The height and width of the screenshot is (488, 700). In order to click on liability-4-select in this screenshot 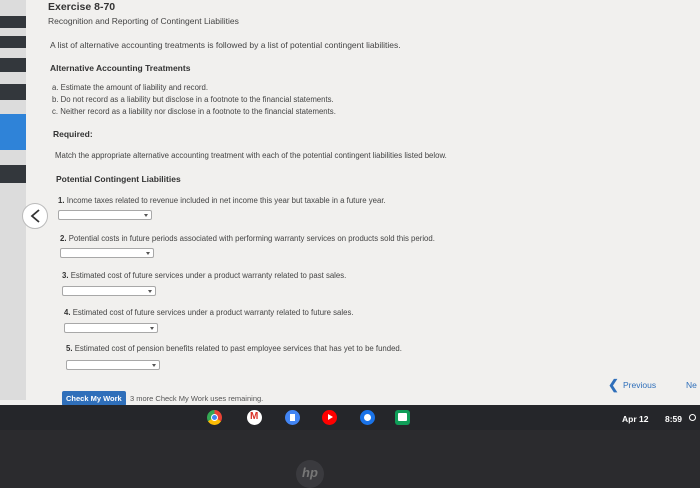, I will do `click(111, 328)`.